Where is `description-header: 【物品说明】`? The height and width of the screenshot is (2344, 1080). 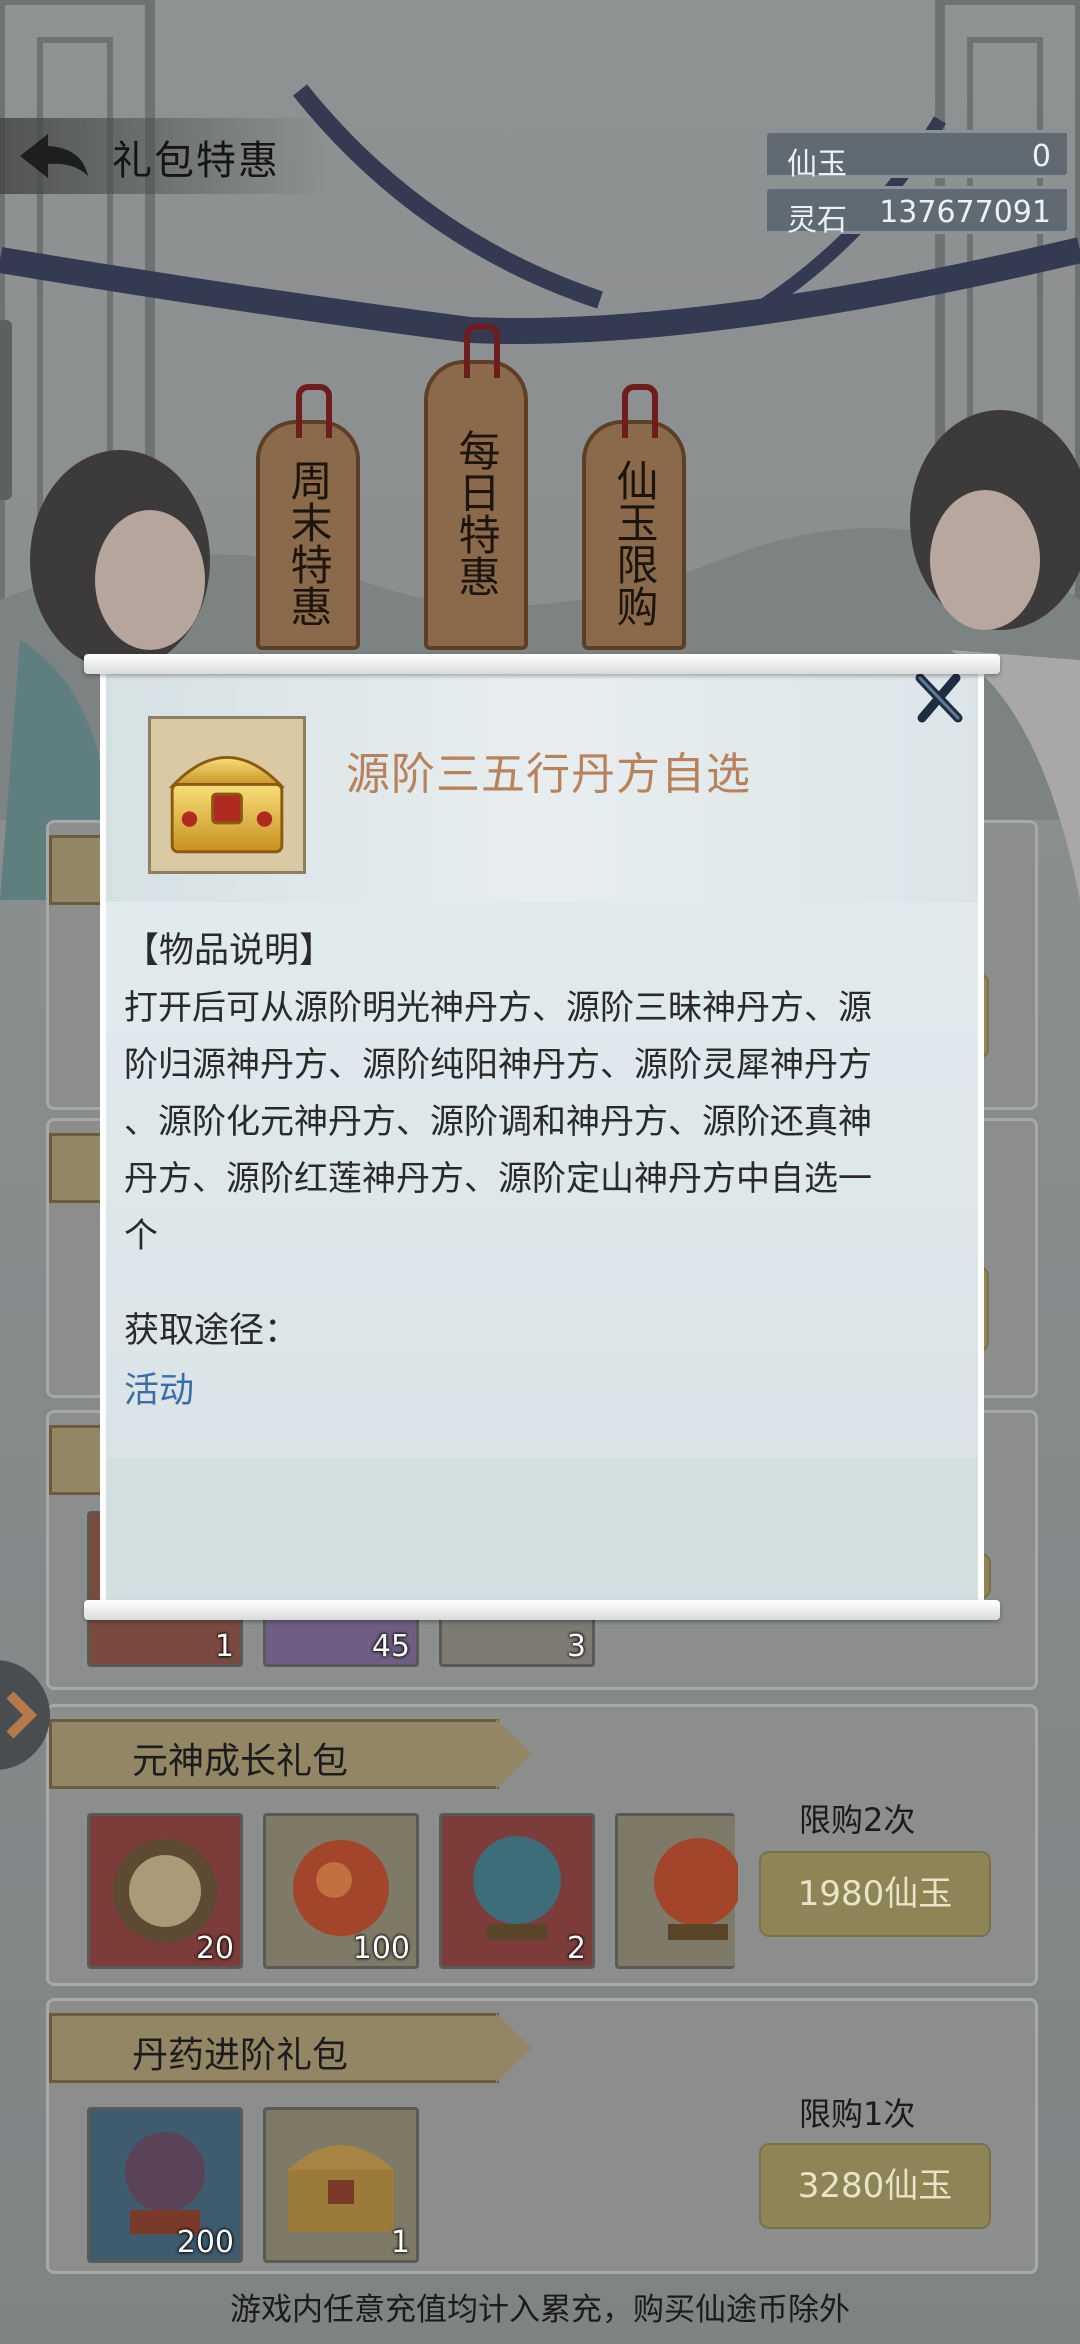
description-header: 【物品说明】 is located at coordinates (229, 951).